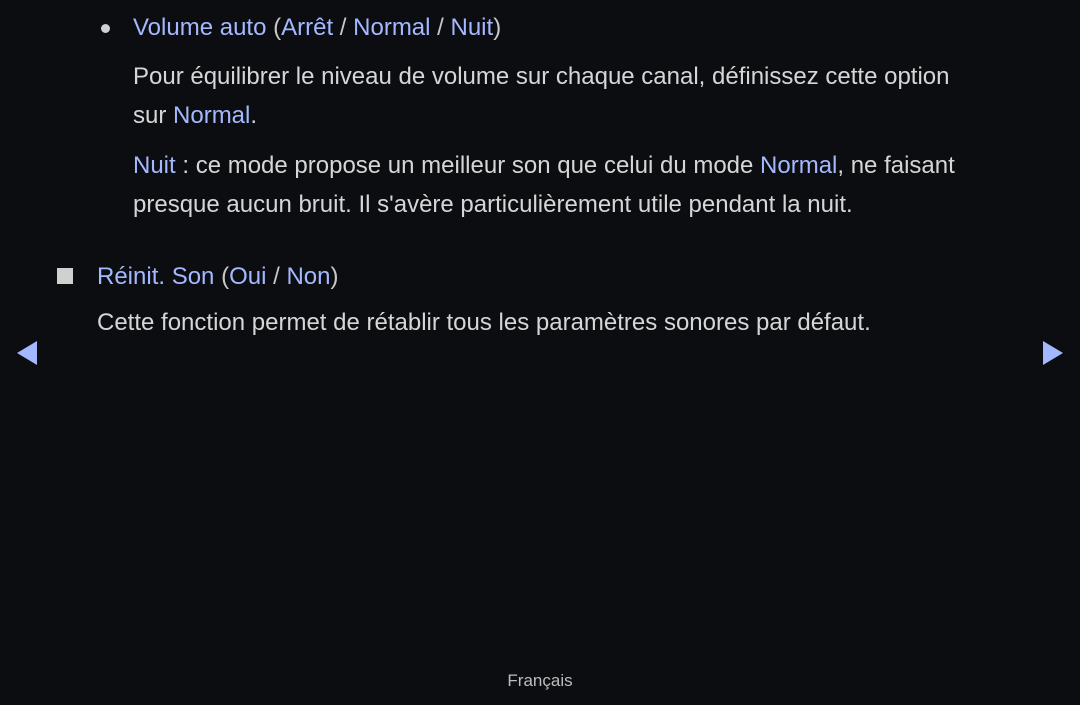 This screenshot has width=1080, height=705. What do you see at coordinates (392, 27) in the screenshot?
I see `option-normal: Normal` at bounding box center [392, 27].